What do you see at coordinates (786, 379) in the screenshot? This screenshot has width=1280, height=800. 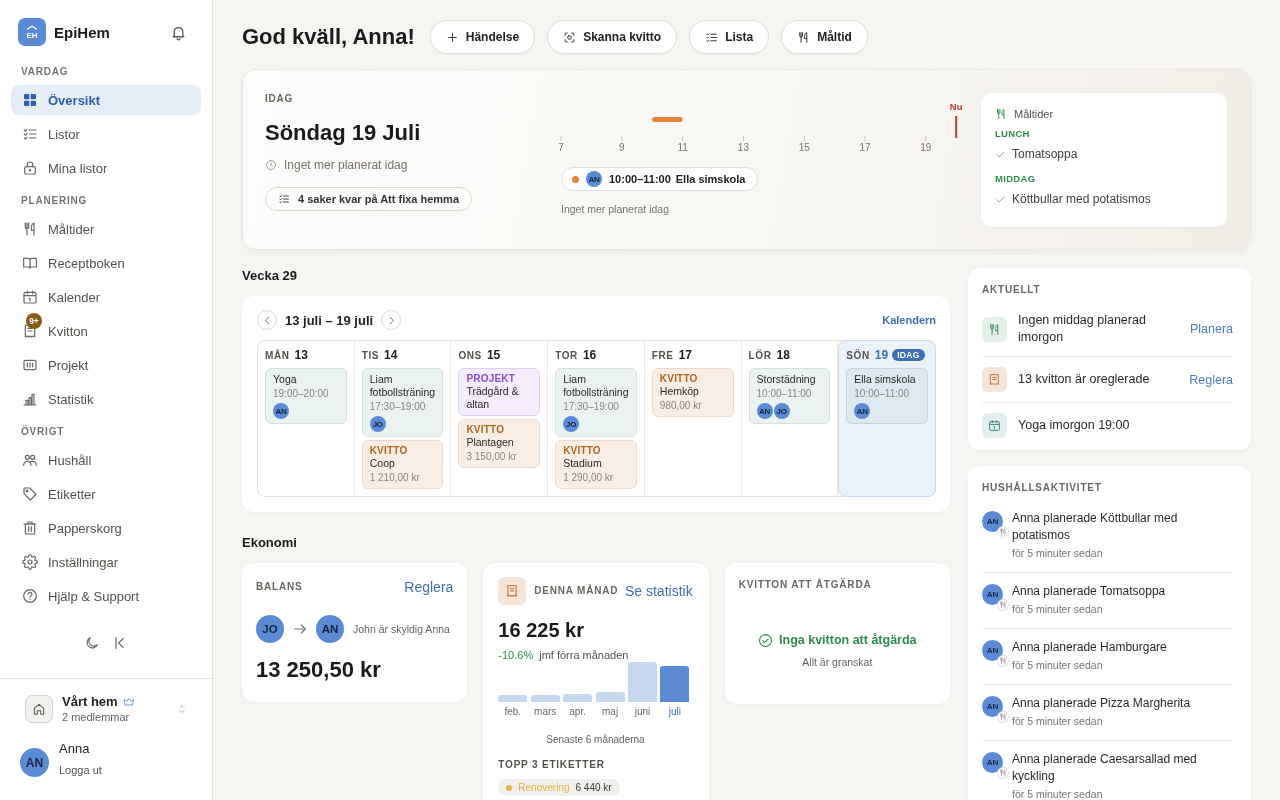 I see `event-title: Storstädning` at bounding box center [786, 379].